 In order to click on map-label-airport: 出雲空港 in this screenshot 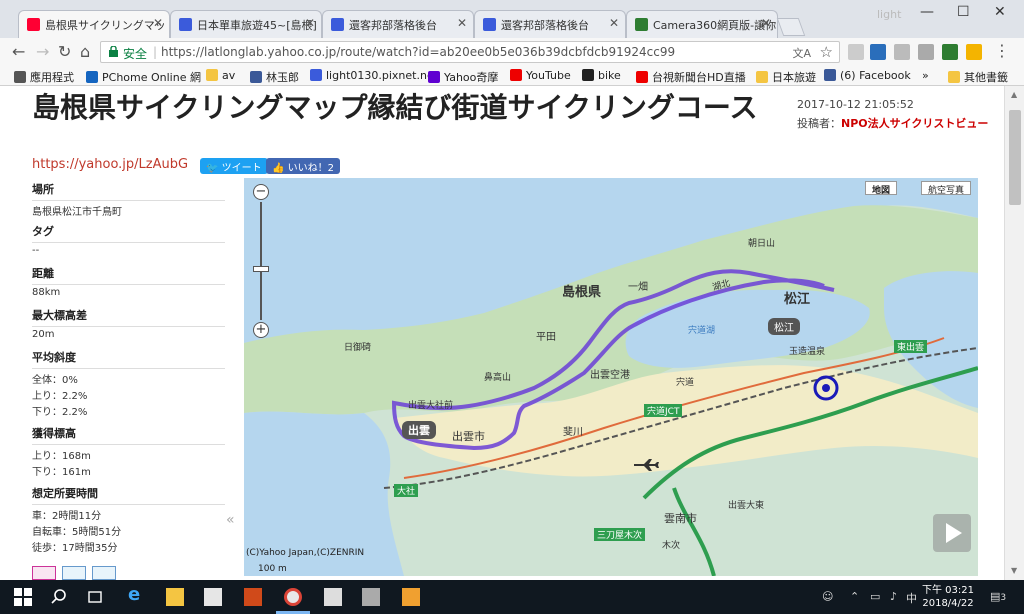, I will do `click(610, 375)`.